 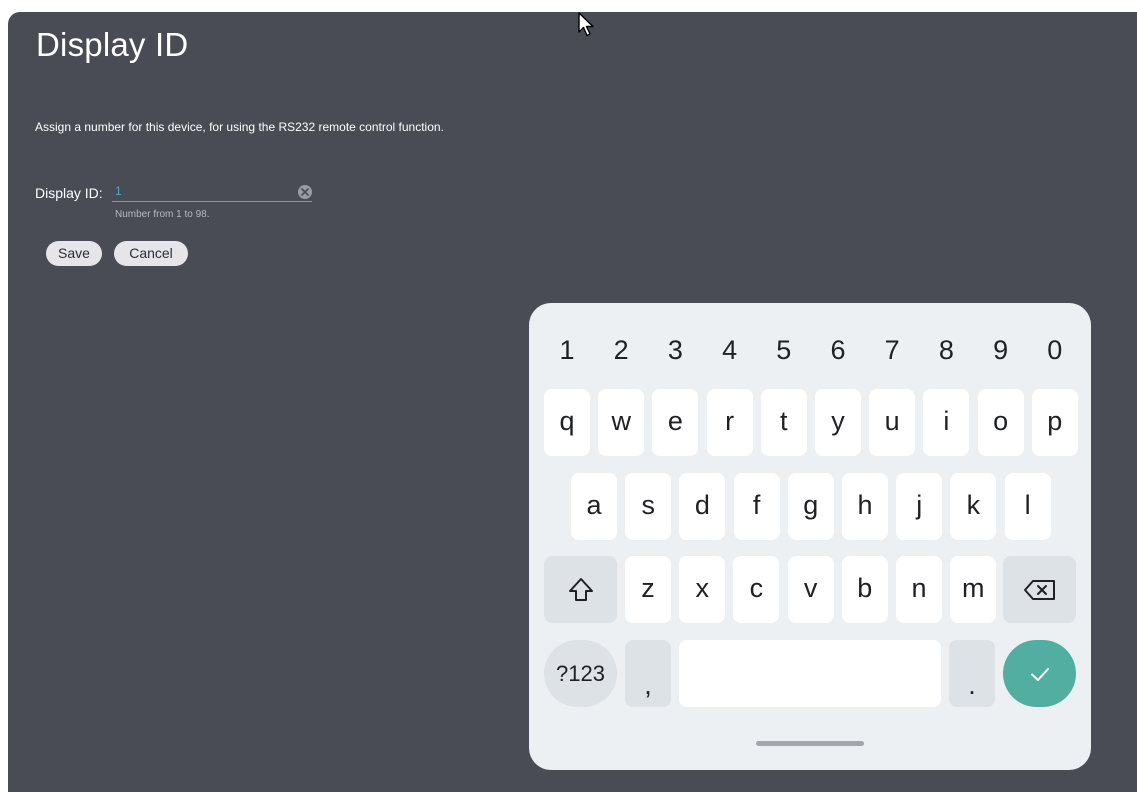 I want to click on key-e: e, so click(x=675, y=422).